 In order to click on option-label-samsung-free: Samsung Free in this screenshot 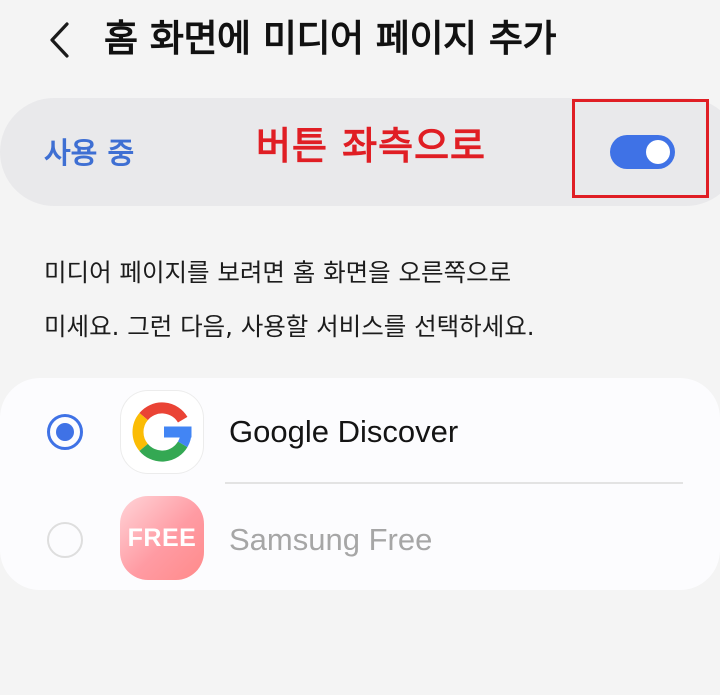, I will do `click(331, 539)`.